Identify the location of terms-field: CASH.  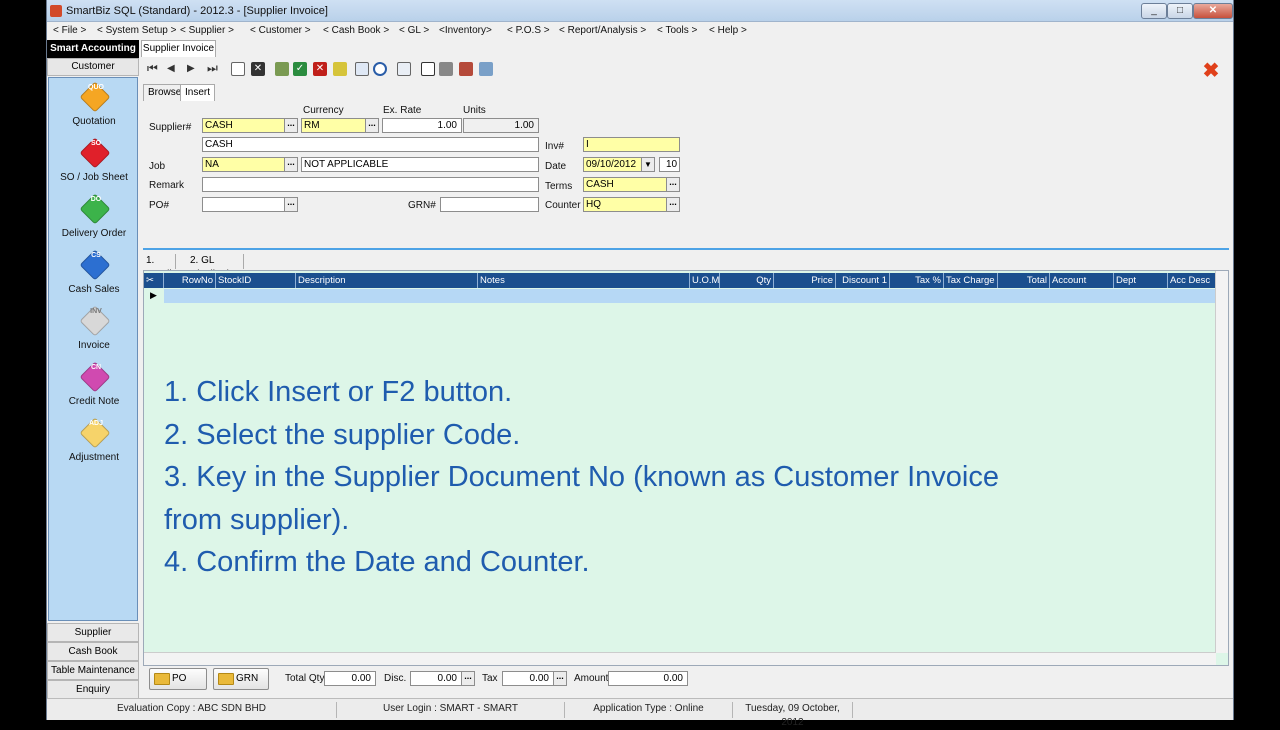
(625, 184).